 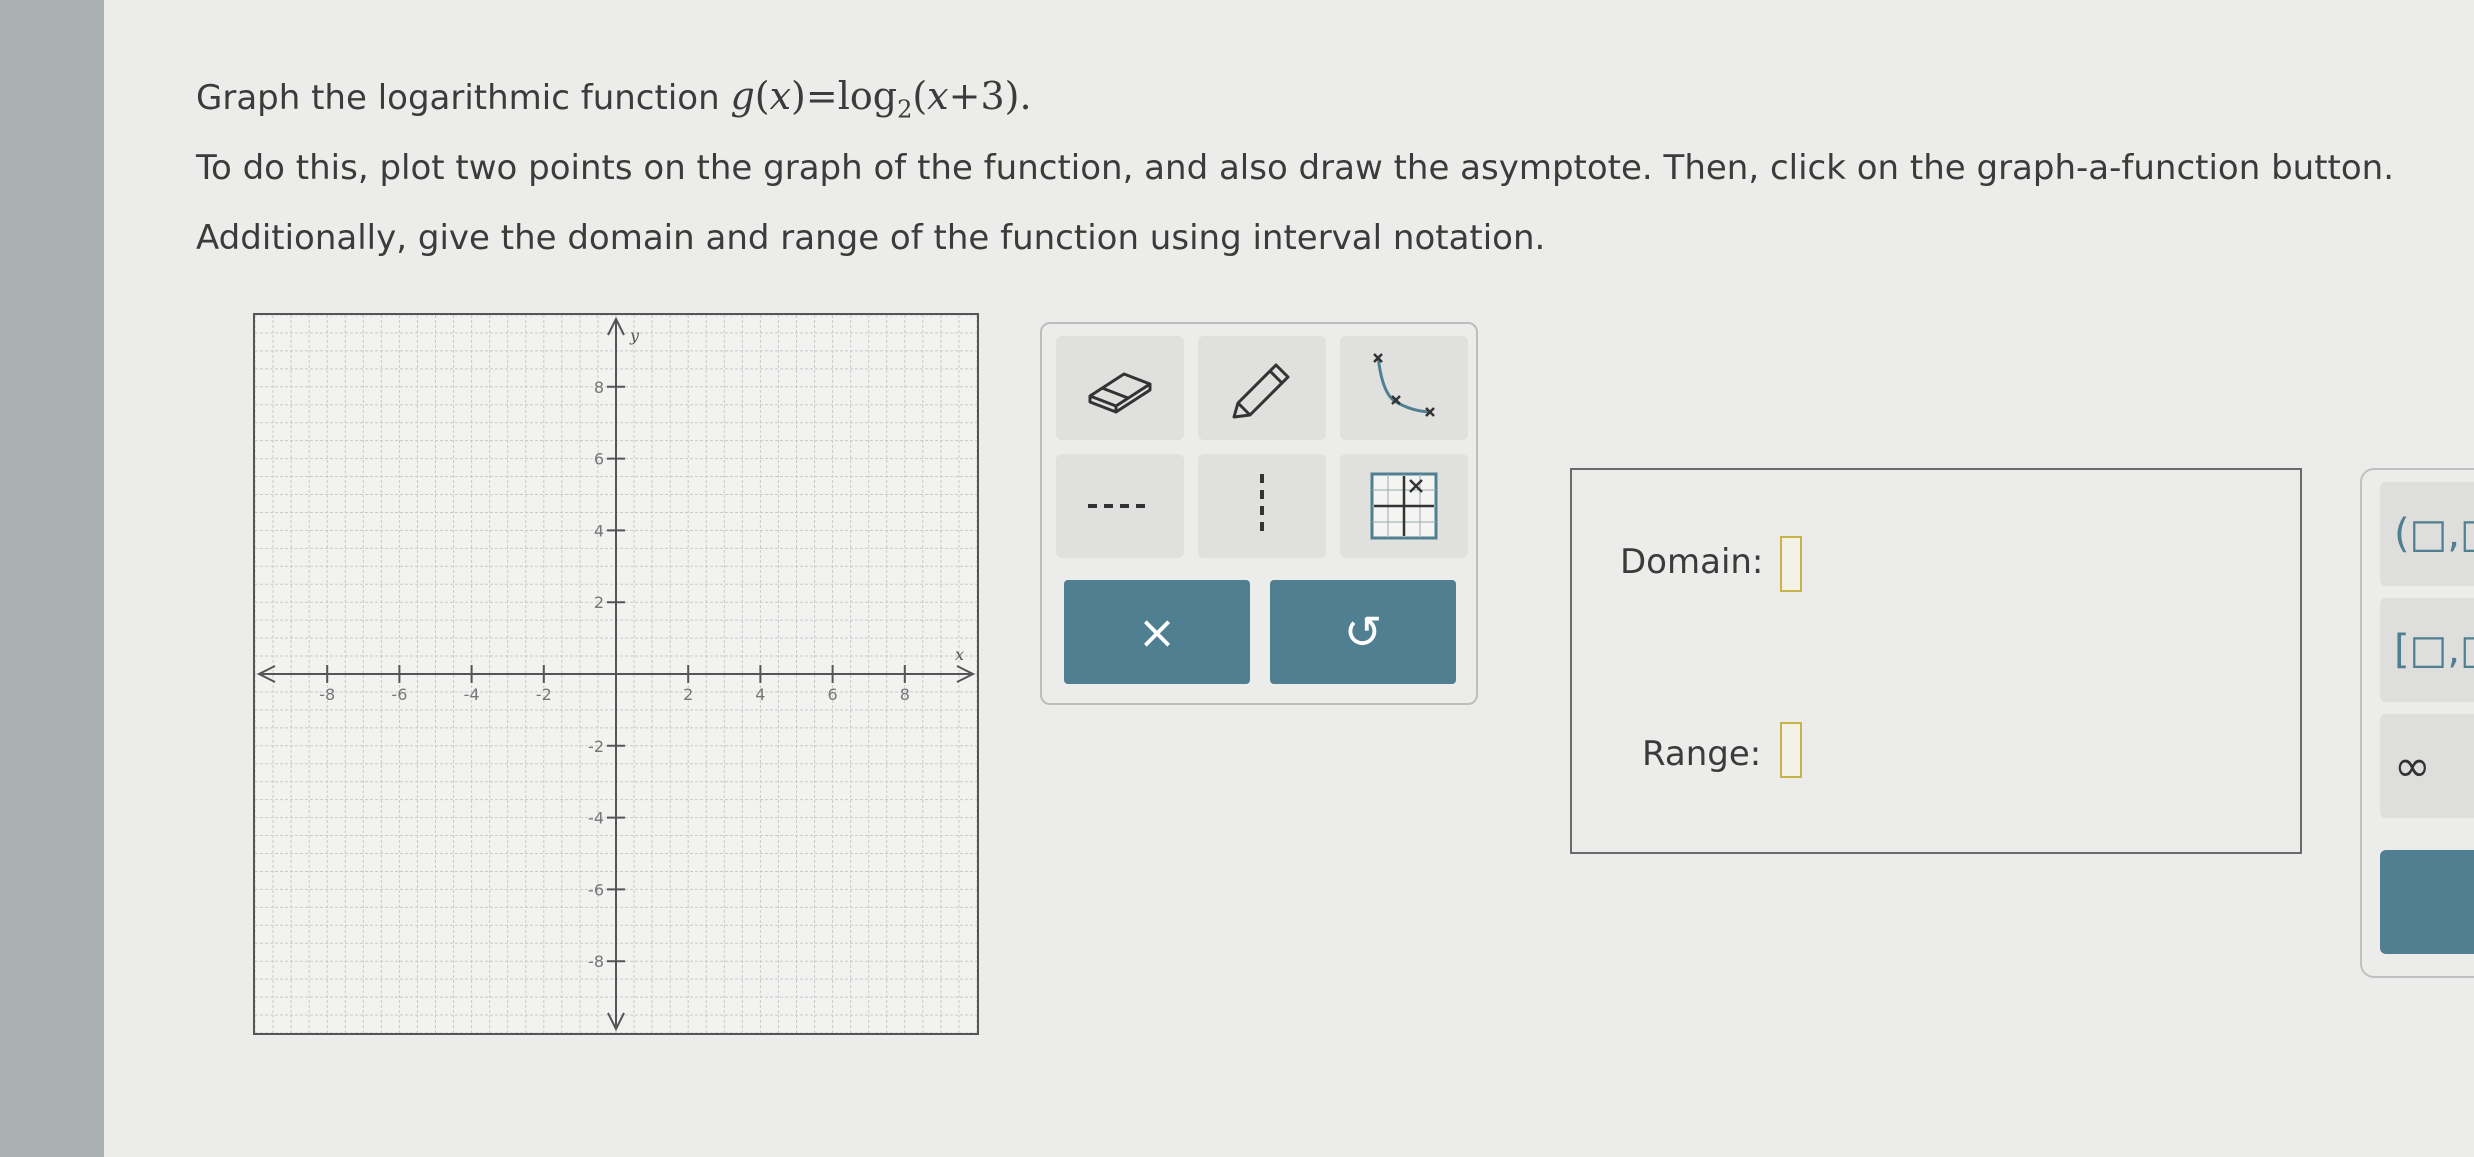 I want to click on x-tick-label: -4, so click(x=472, y=694).